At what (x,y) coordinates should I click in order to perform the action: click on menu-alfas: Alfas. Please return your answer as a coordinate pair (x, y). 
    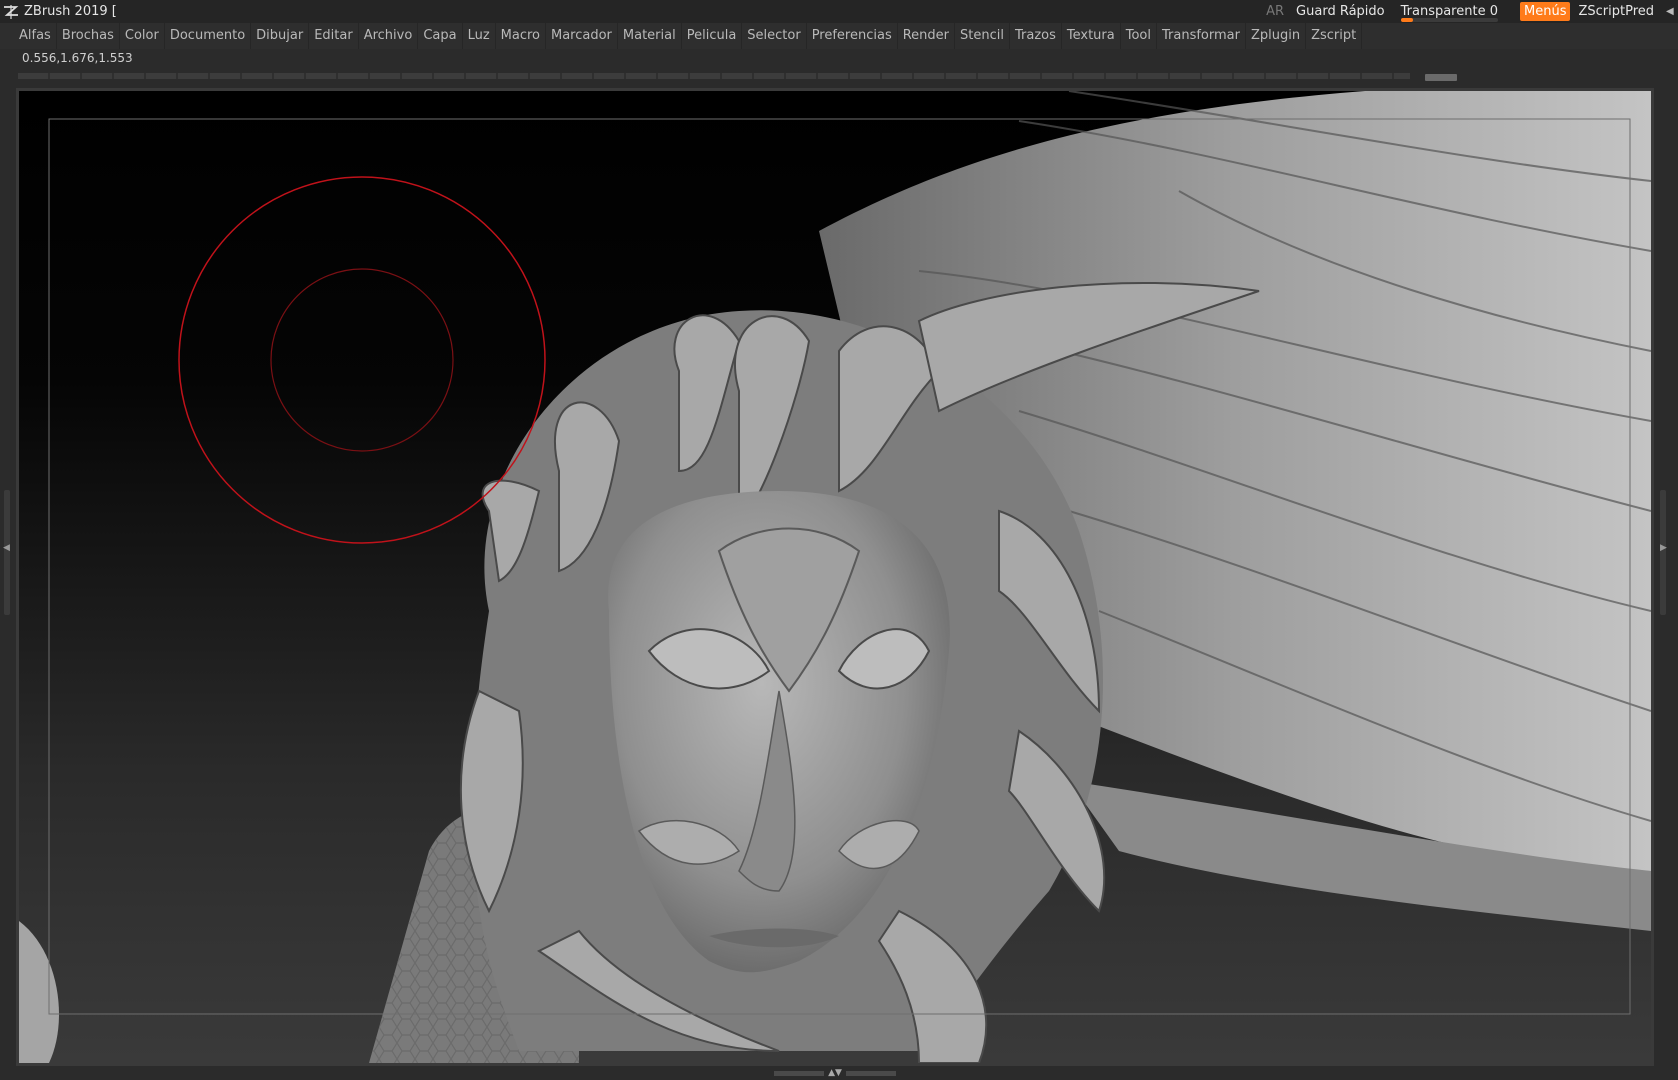
    Looking at the image, I should click on (35, 36).